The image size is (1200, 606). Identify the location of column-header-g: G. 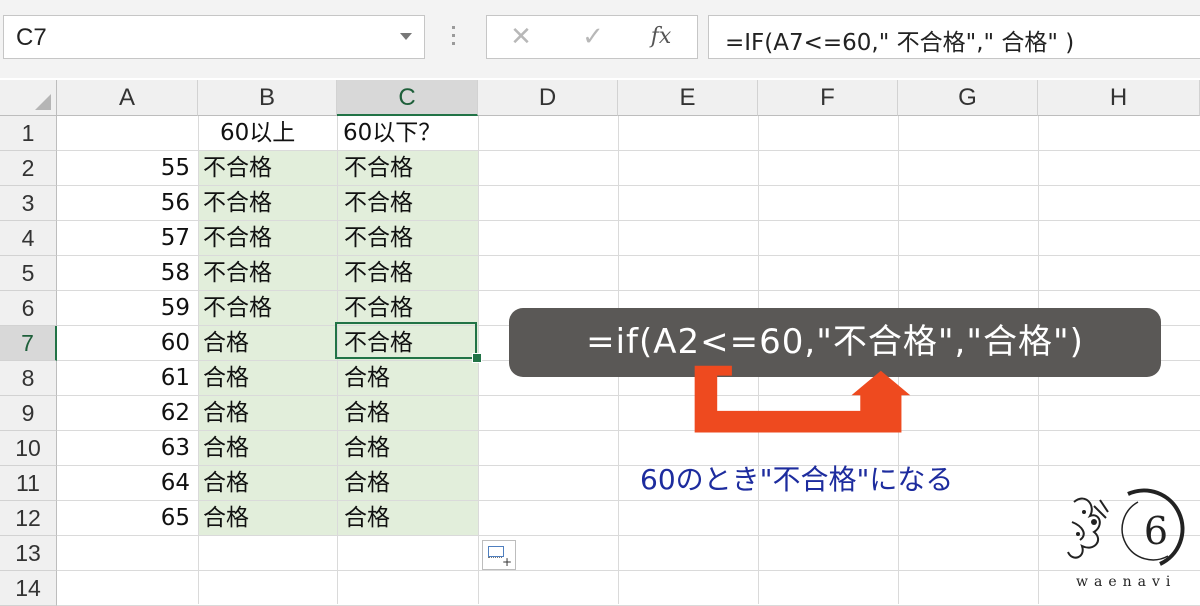
(968, 98).